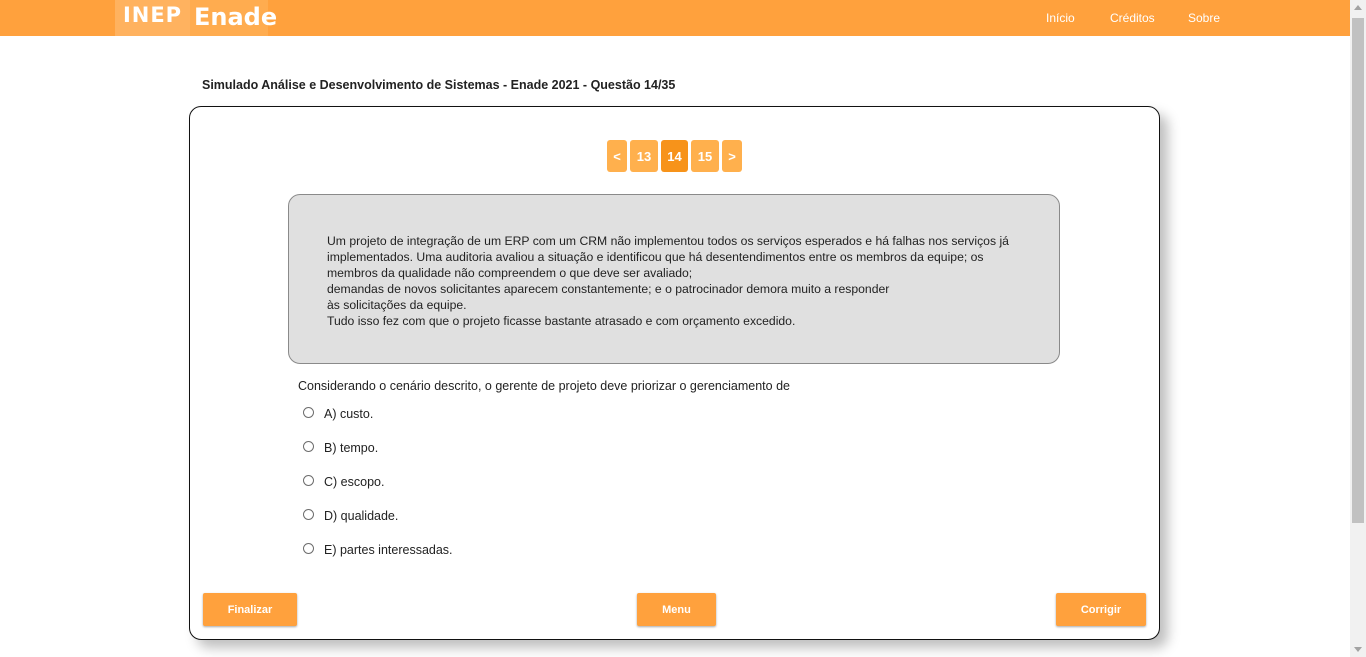  What do you see at coordinates (308, 548) in the screenshot?
I see `option-e-radio` at bounding box center [308, 548].